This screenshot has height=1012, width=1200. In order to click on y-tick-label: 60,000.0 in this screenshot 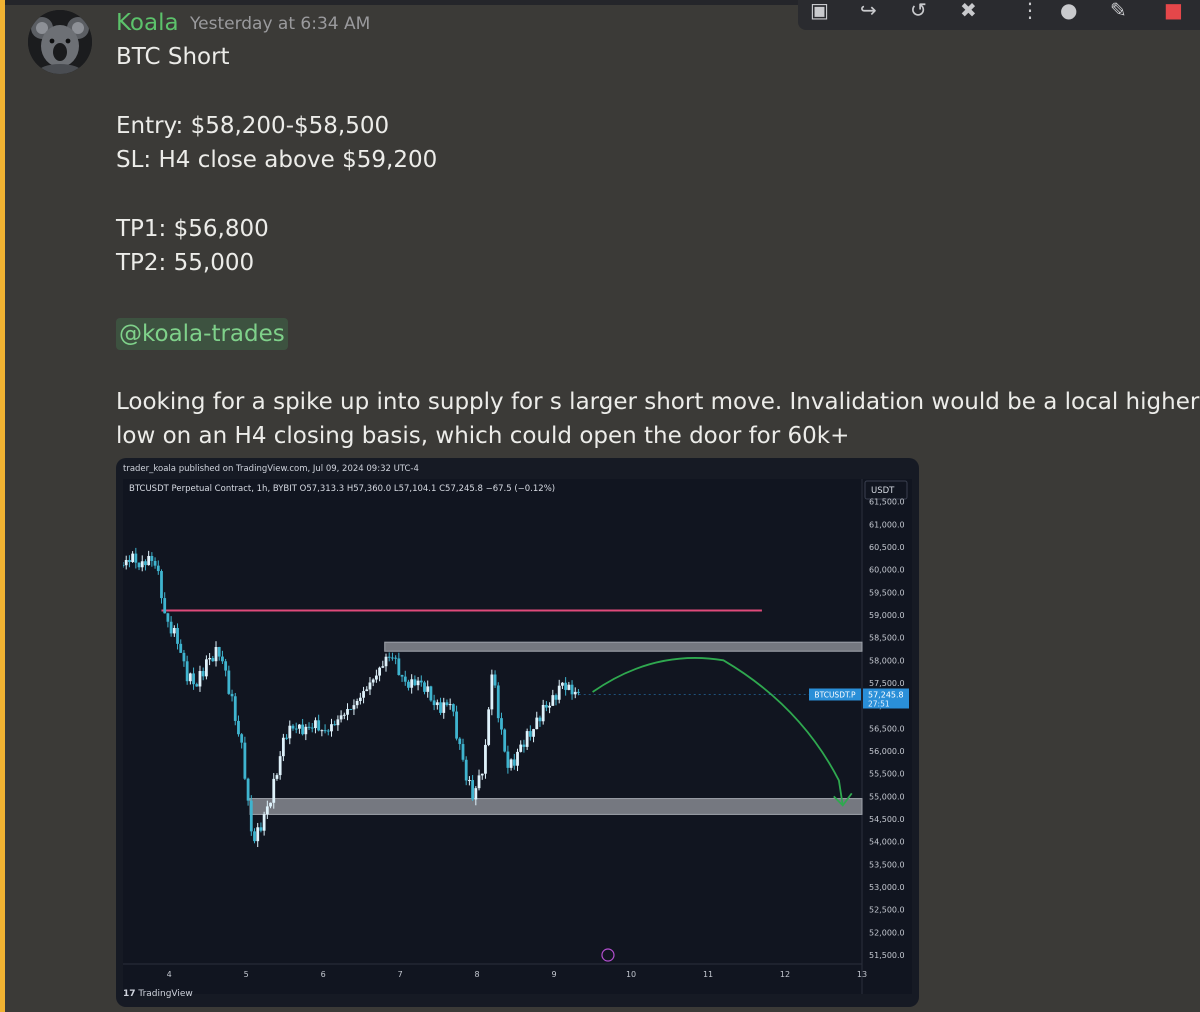, I will do `click(887, 570)`.